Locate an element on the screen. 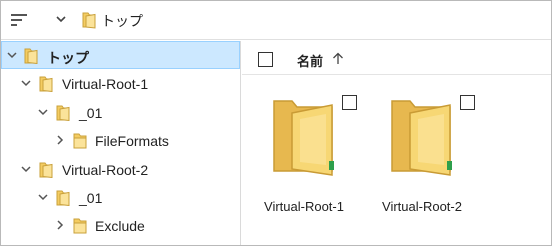 This screenshot has width=552, height=246. tree-item-virtual-root-1: Virtual-Root-1 is located at coordinates (120, 84).